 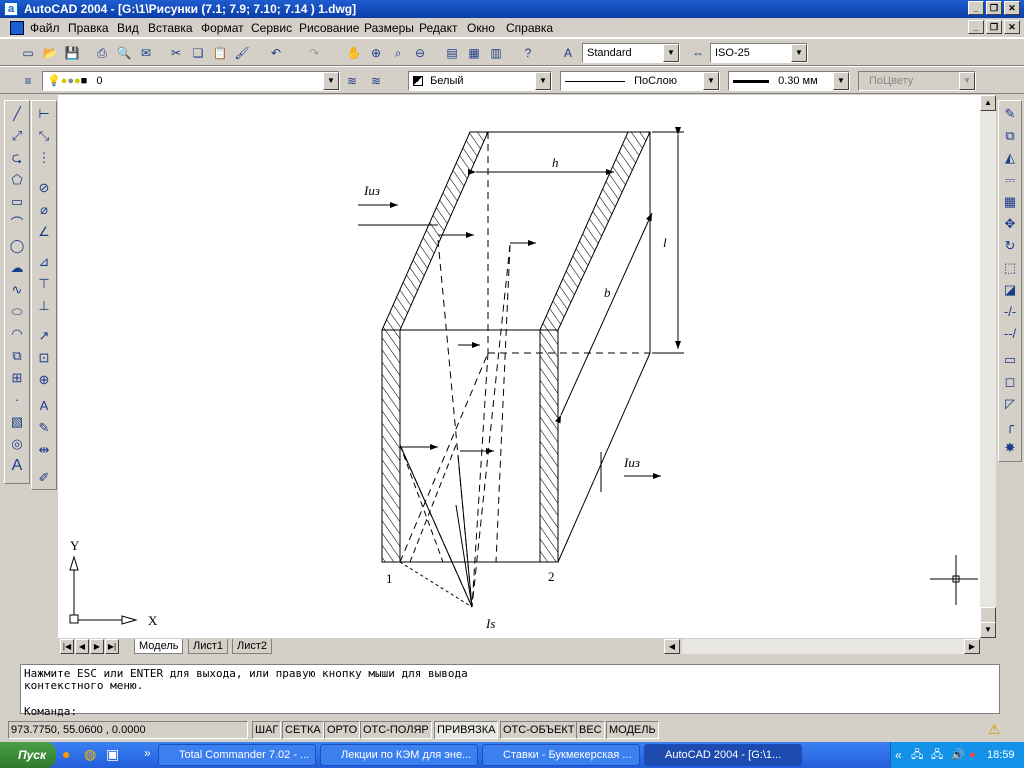 I want to click on hatch-icon: ▧, so click(x=17, y=422).